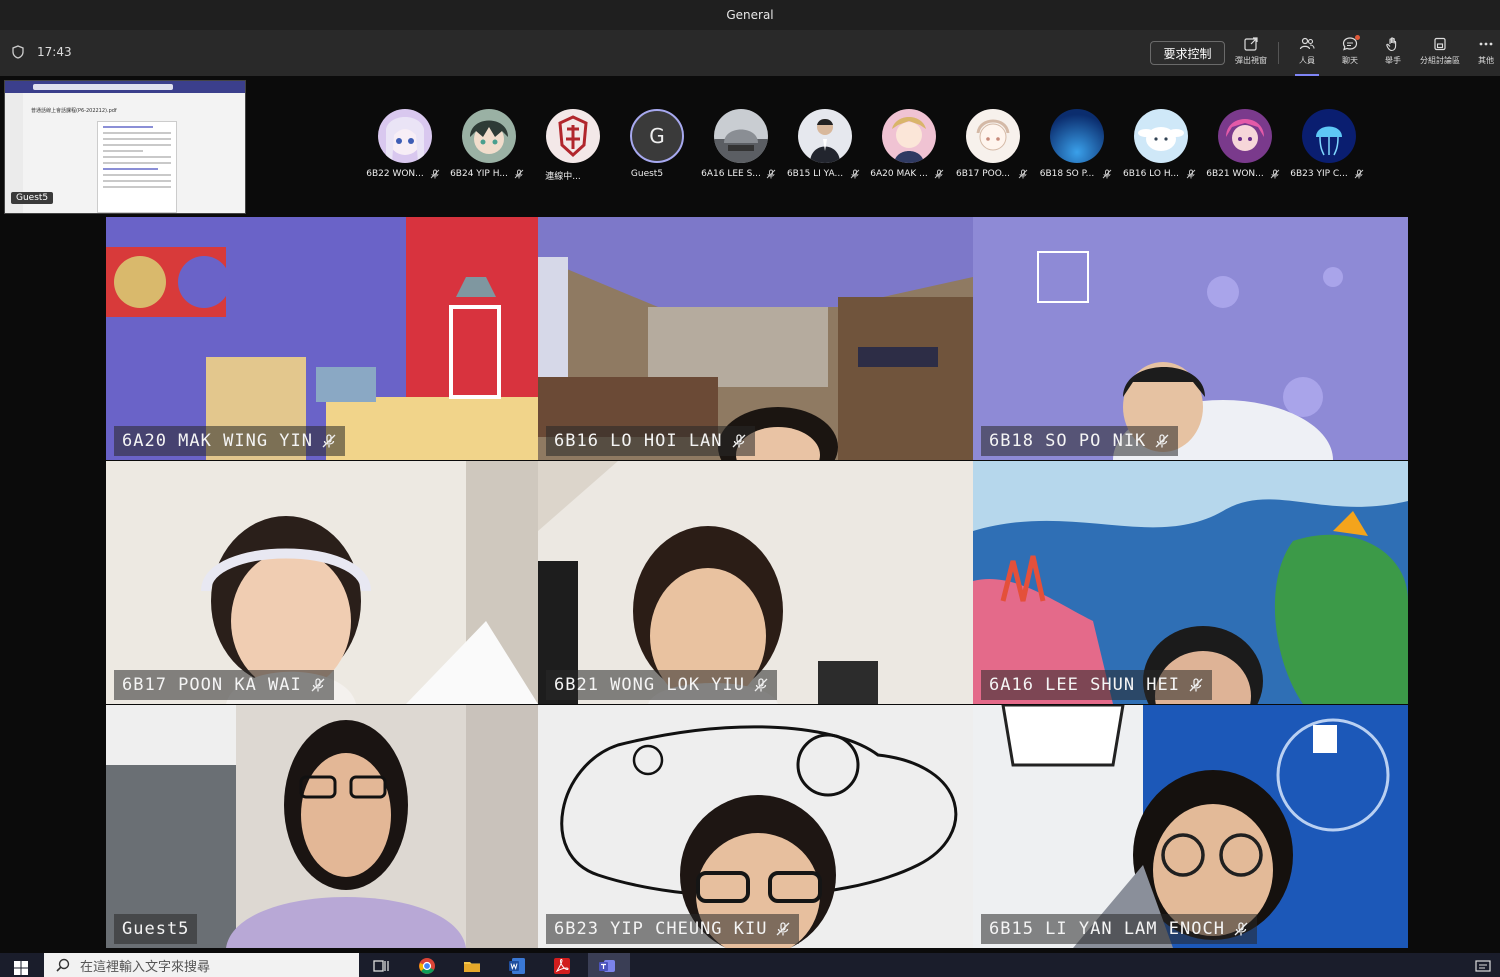  What do you see at coordinates (405, 136) in the screenshot?
I see `anime-girl-icon` at bounding box center [405, 136].